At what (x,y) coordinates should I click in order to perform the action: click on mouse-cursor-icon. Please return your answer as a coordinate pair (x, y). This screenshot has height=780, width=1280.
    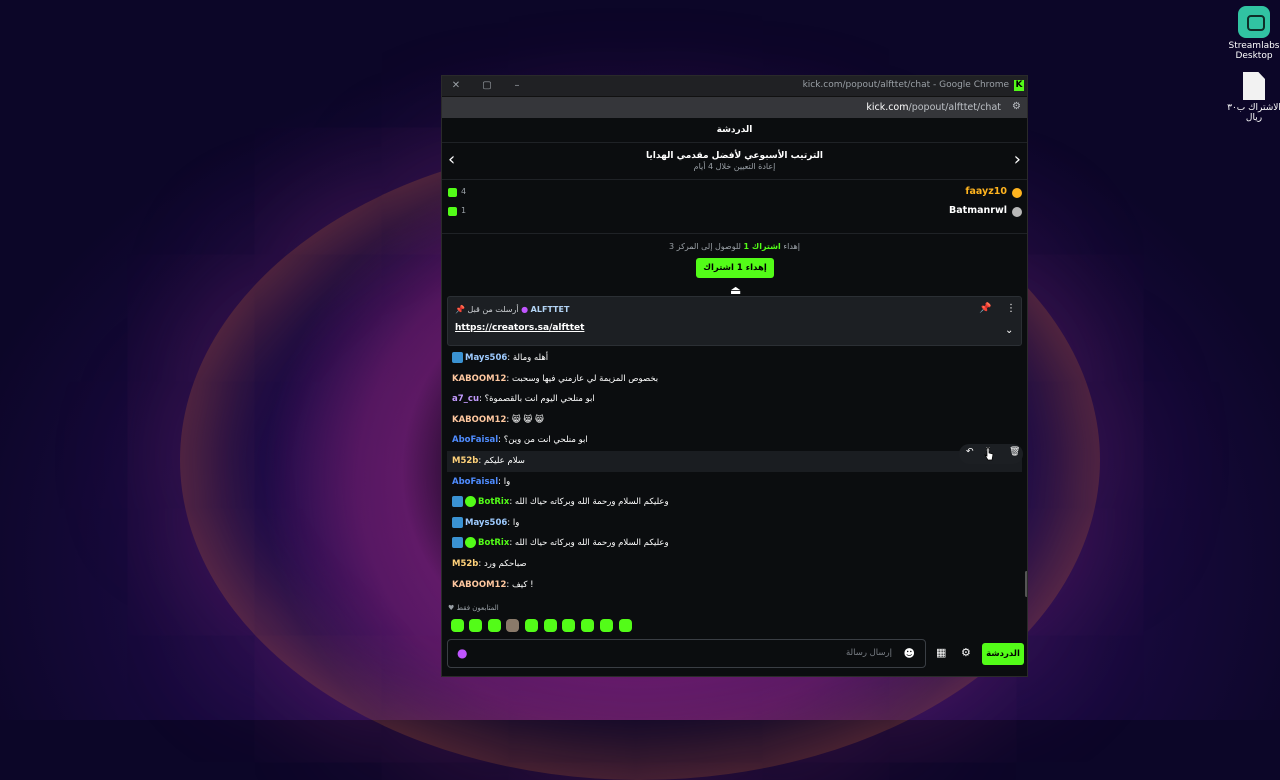
    Looking at the image, I should click on (989, 454).